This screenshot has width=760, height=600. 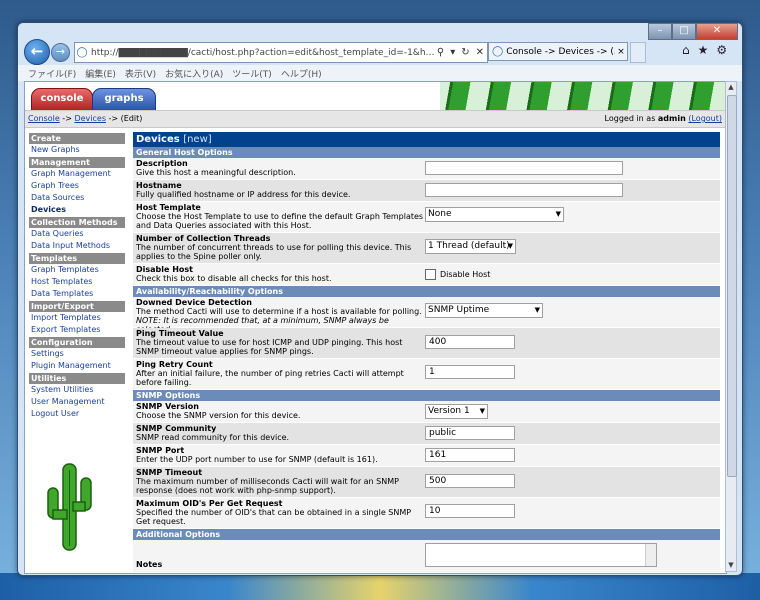 I want to click on menu-favorites: お気に入り(A), so click(x=194, y=73).